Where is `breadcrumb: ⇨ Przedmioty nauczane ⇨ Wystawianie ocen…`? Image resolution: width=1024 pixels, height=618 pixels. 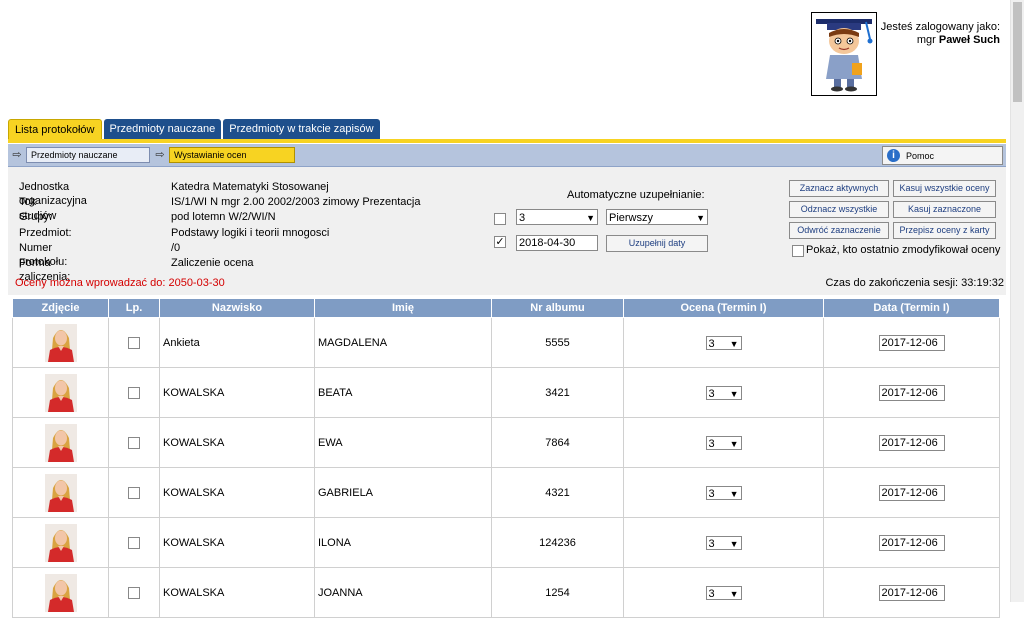
breadcrumb: ⇨ Przedmioty nauczane ⇨ Wystawianie ocen… is located at coordinates (507, 155).